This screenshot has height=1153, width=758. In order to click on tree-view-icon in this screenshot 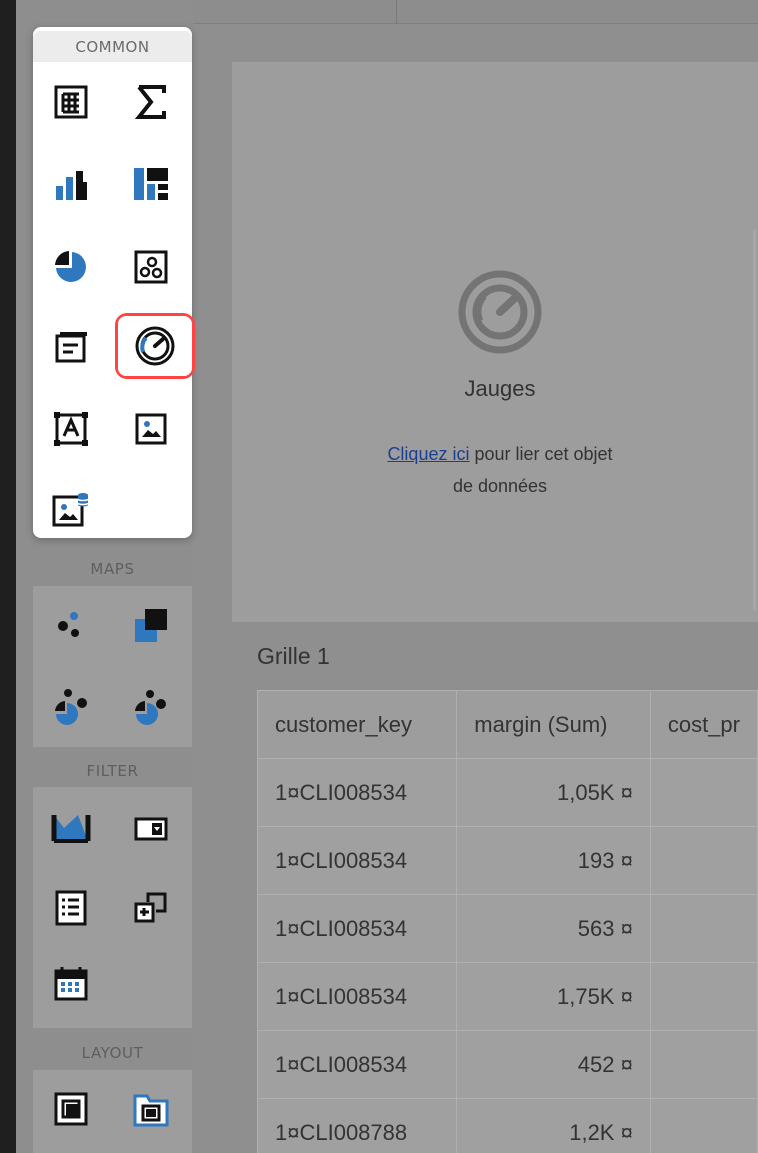, I will do `click(151, 908)`.